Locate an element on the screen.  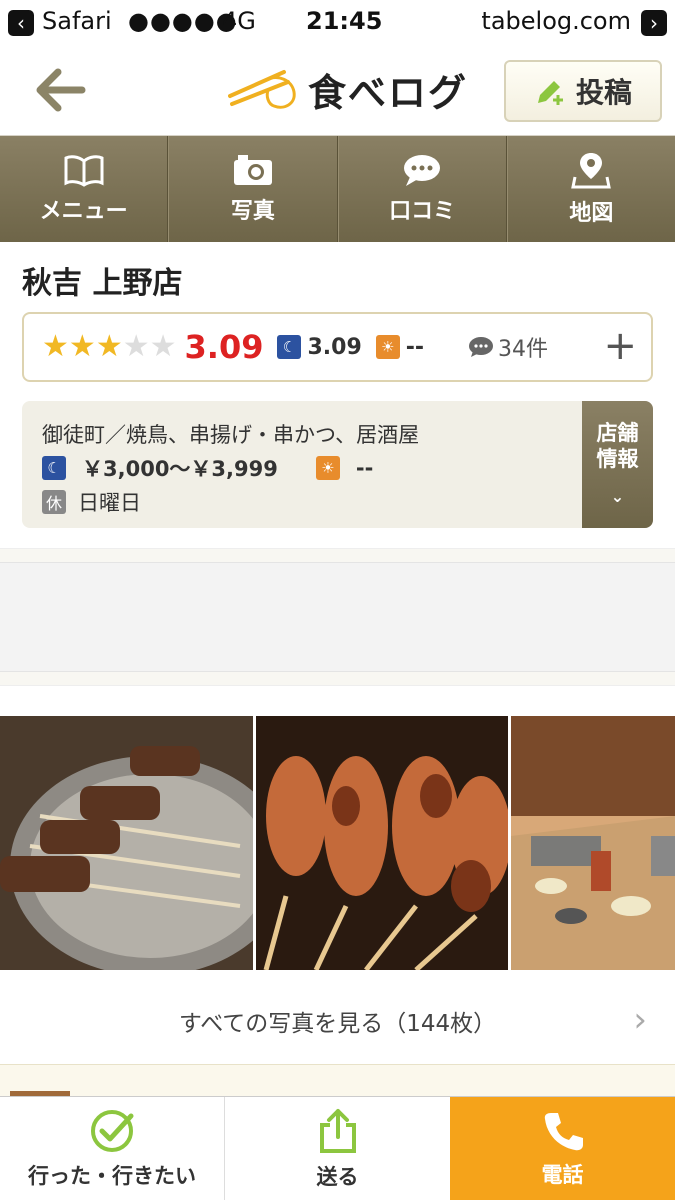
chopsticks-hand-icon is located at coordinates (262, 89).